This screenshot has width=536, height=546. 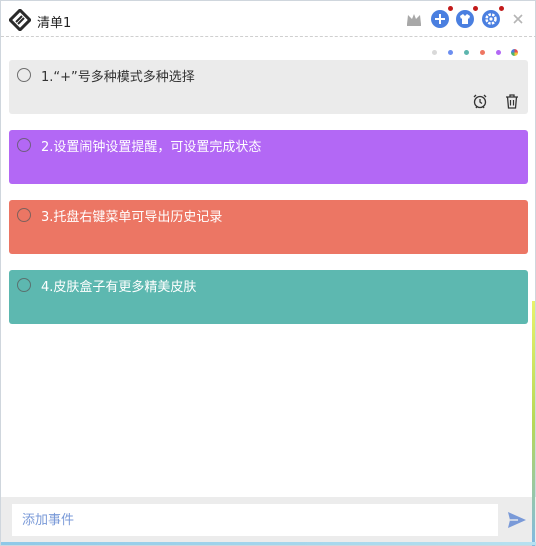 What do you see at coordinates (20, 20) in the screenshot?
I see `app-logo-icon` at bounding box center [20, 20].